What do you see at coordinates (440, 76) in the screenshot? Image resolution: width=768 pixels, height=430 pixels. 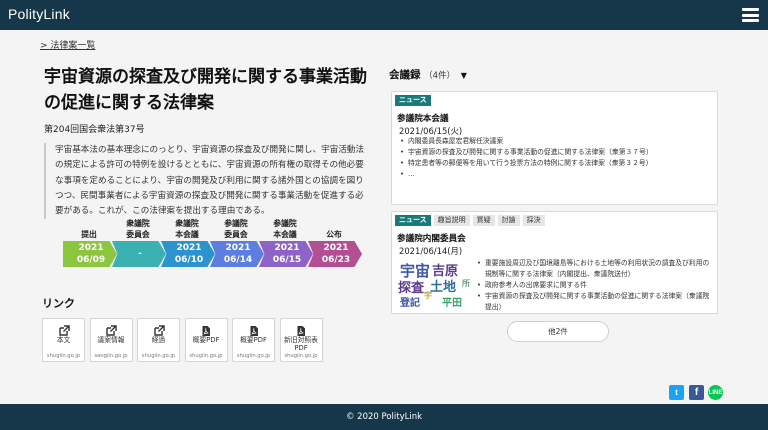 I see `records-count: （4件）` at bounding box center [440, 76].